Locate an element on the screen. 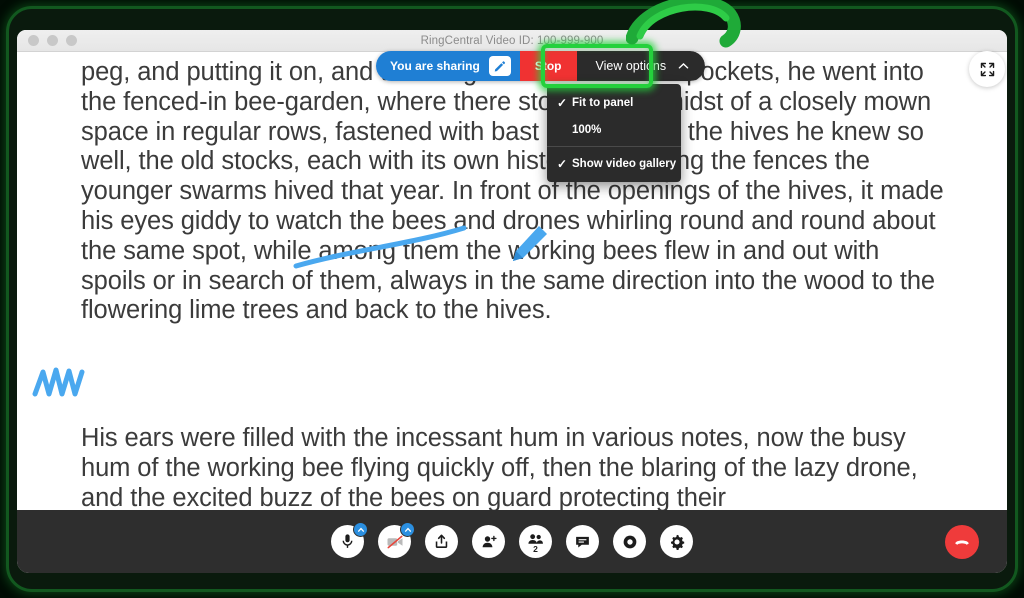  record-button is located at coordinates (629, 541).